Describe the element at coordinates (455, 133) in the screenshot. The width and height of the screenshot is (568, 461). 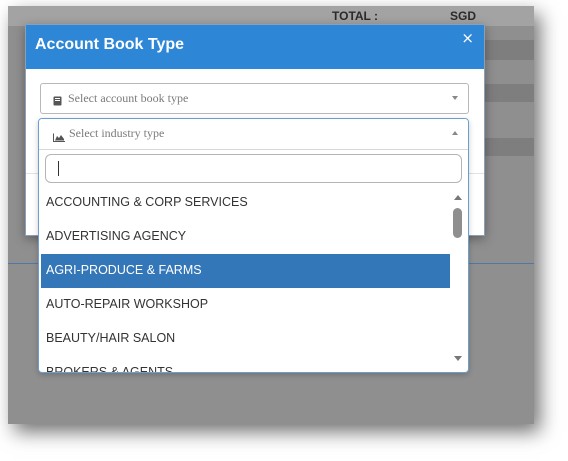
I see `chevron-up-icon` at that location.